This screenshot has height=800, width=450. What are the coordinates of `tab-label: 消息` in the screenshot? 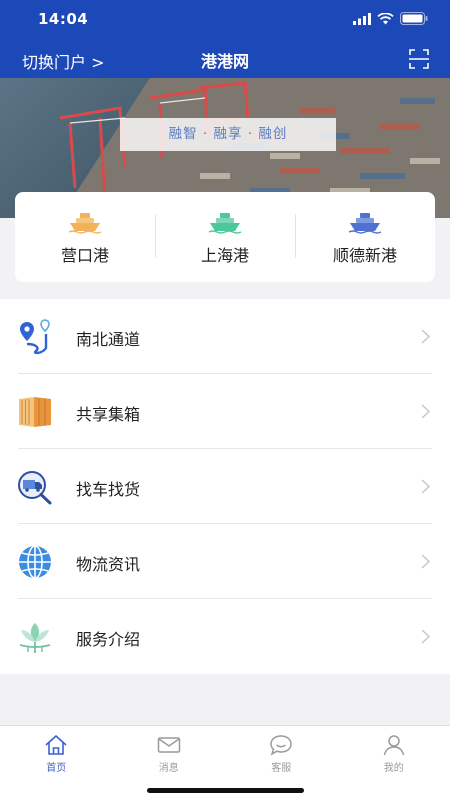 It's located at (168, 768).